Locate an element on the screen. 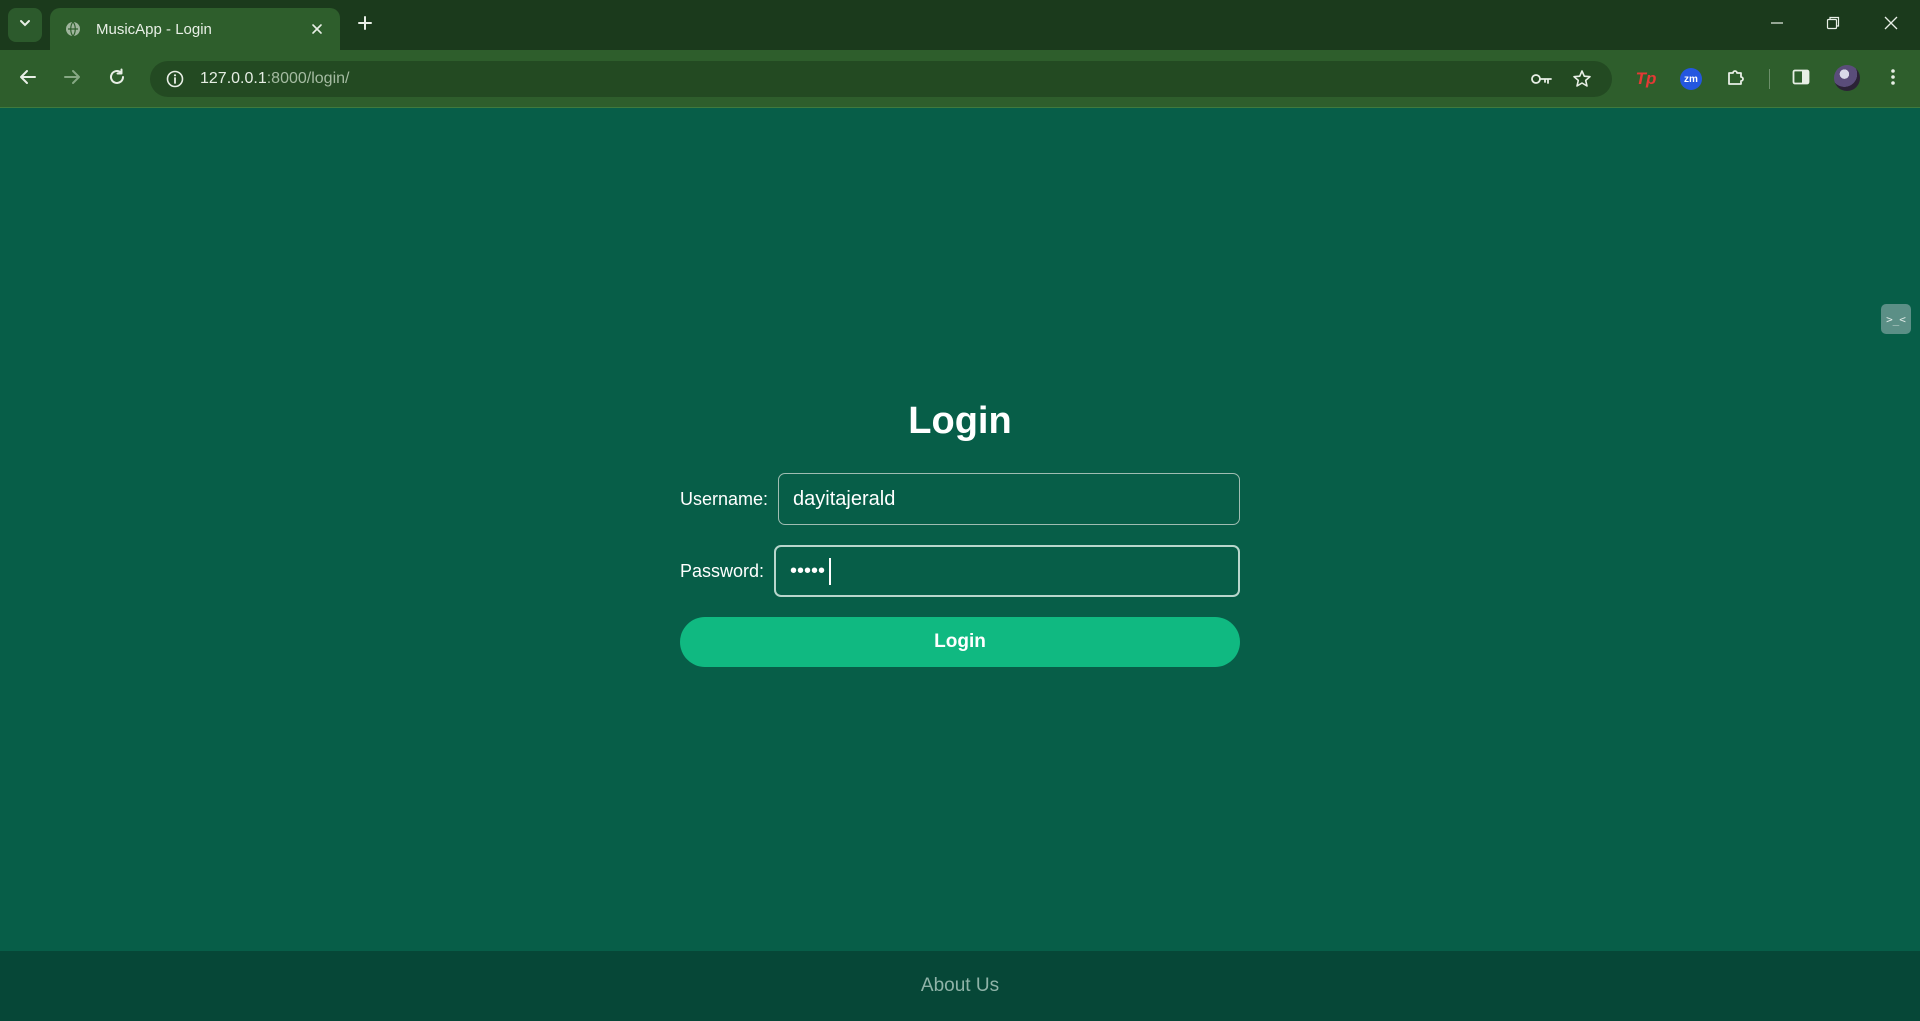 This screenshot has height=1021, width=1920. forward-button is located at coordinates (72, 79).